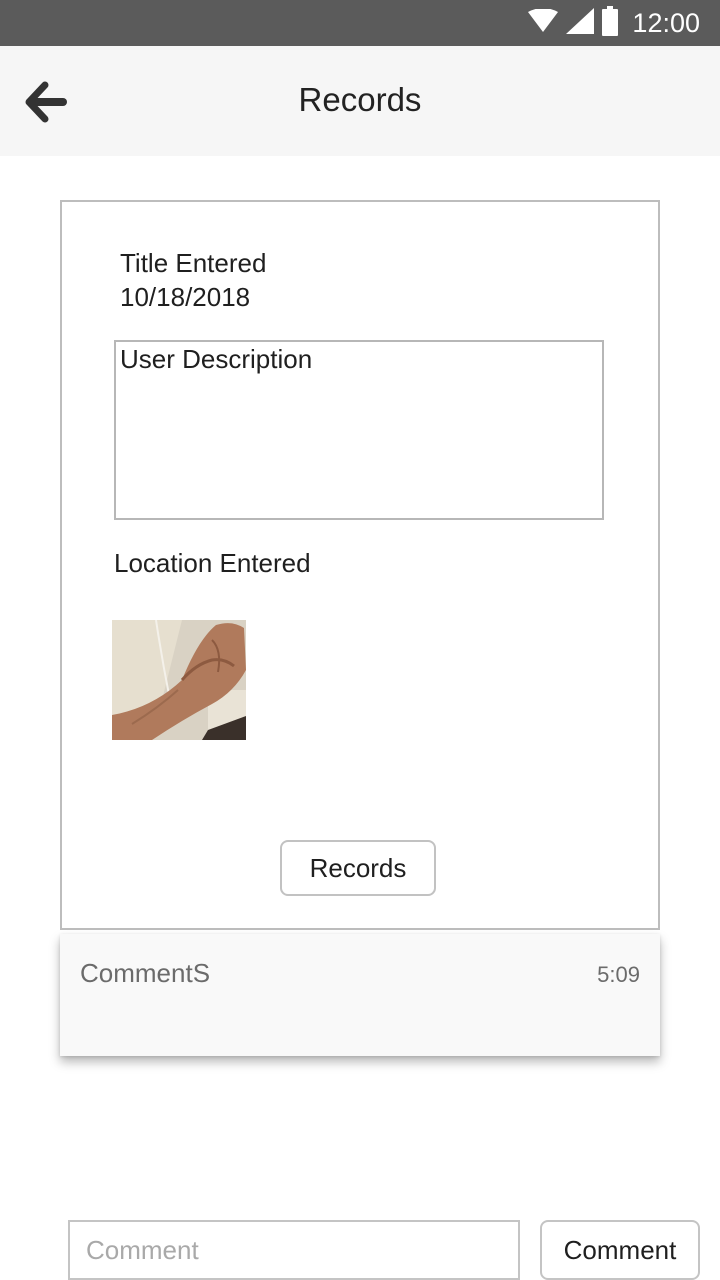 Image resolution: width=720 pixels, height=1280 pixels. I want to click on comment-label: CommentS, so click(145, 973).